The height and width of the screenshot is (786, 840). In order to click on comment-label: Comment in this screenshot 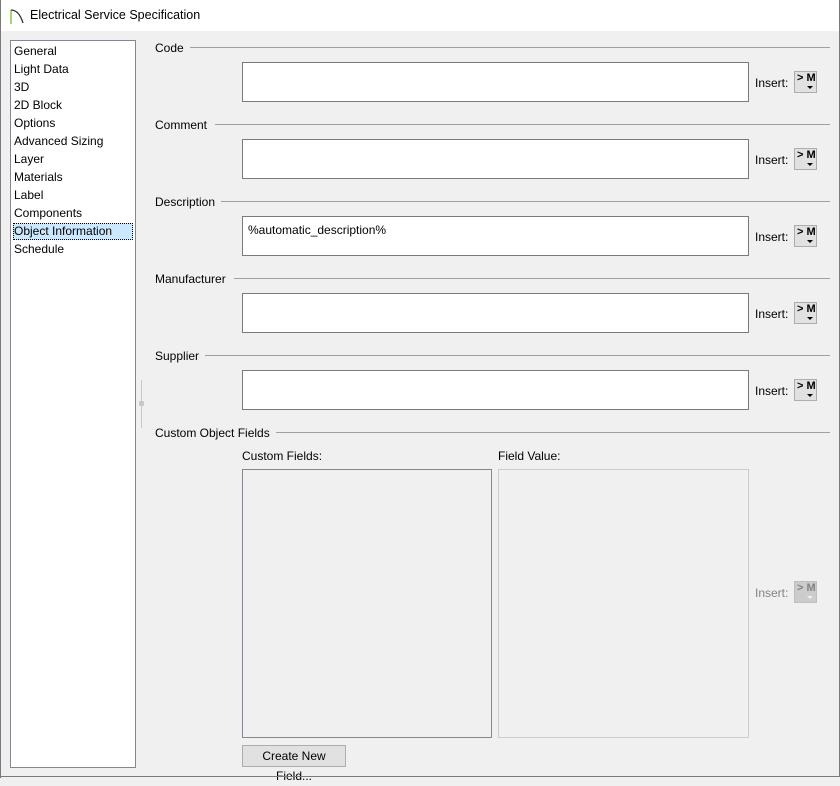, I will do `click(184, 125)`.